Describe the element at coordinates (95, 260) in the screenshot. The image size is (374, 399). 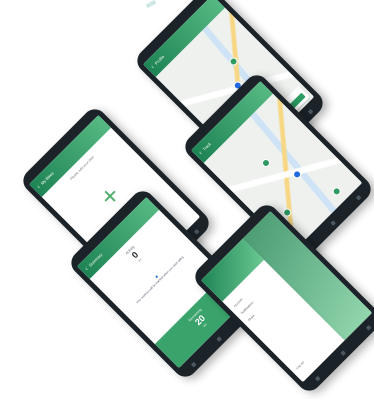
I see `app-bar-title: Summary` at that location.